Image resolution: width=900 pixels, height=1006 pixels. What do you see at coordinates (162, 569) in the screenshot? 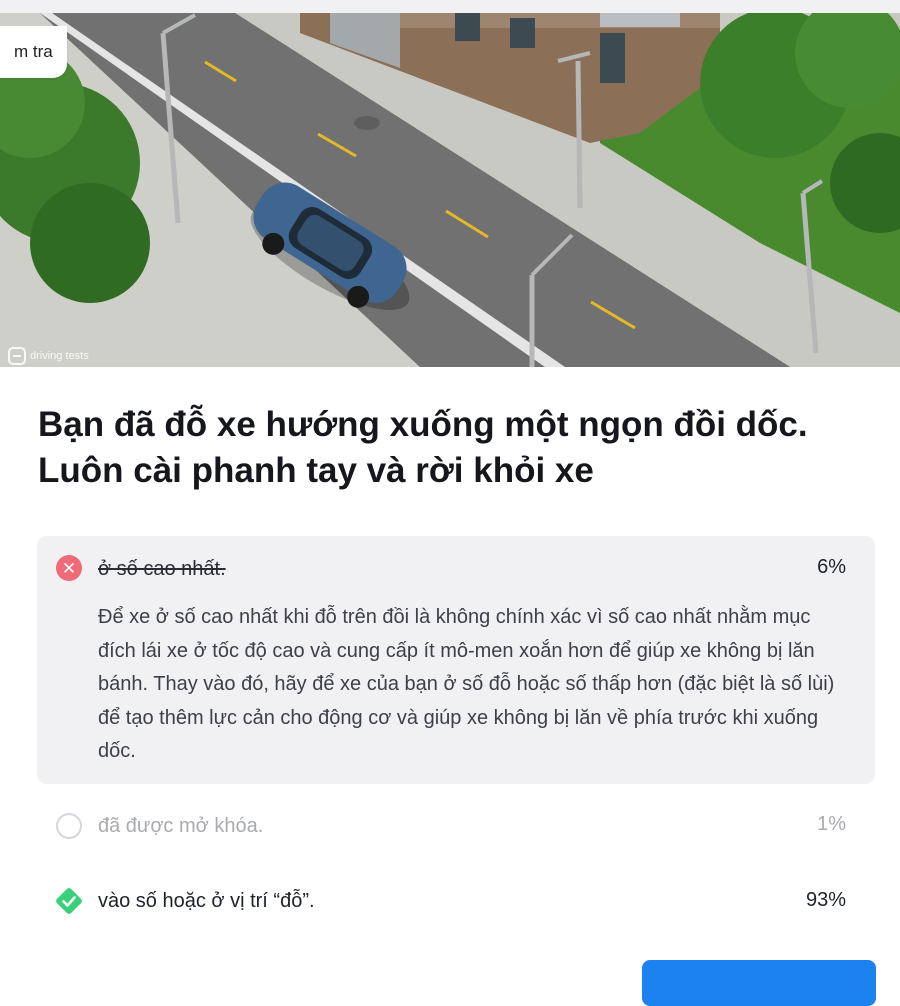
I see `option-1-label: ở số cao nhất.` at bounding box center [162, 569].